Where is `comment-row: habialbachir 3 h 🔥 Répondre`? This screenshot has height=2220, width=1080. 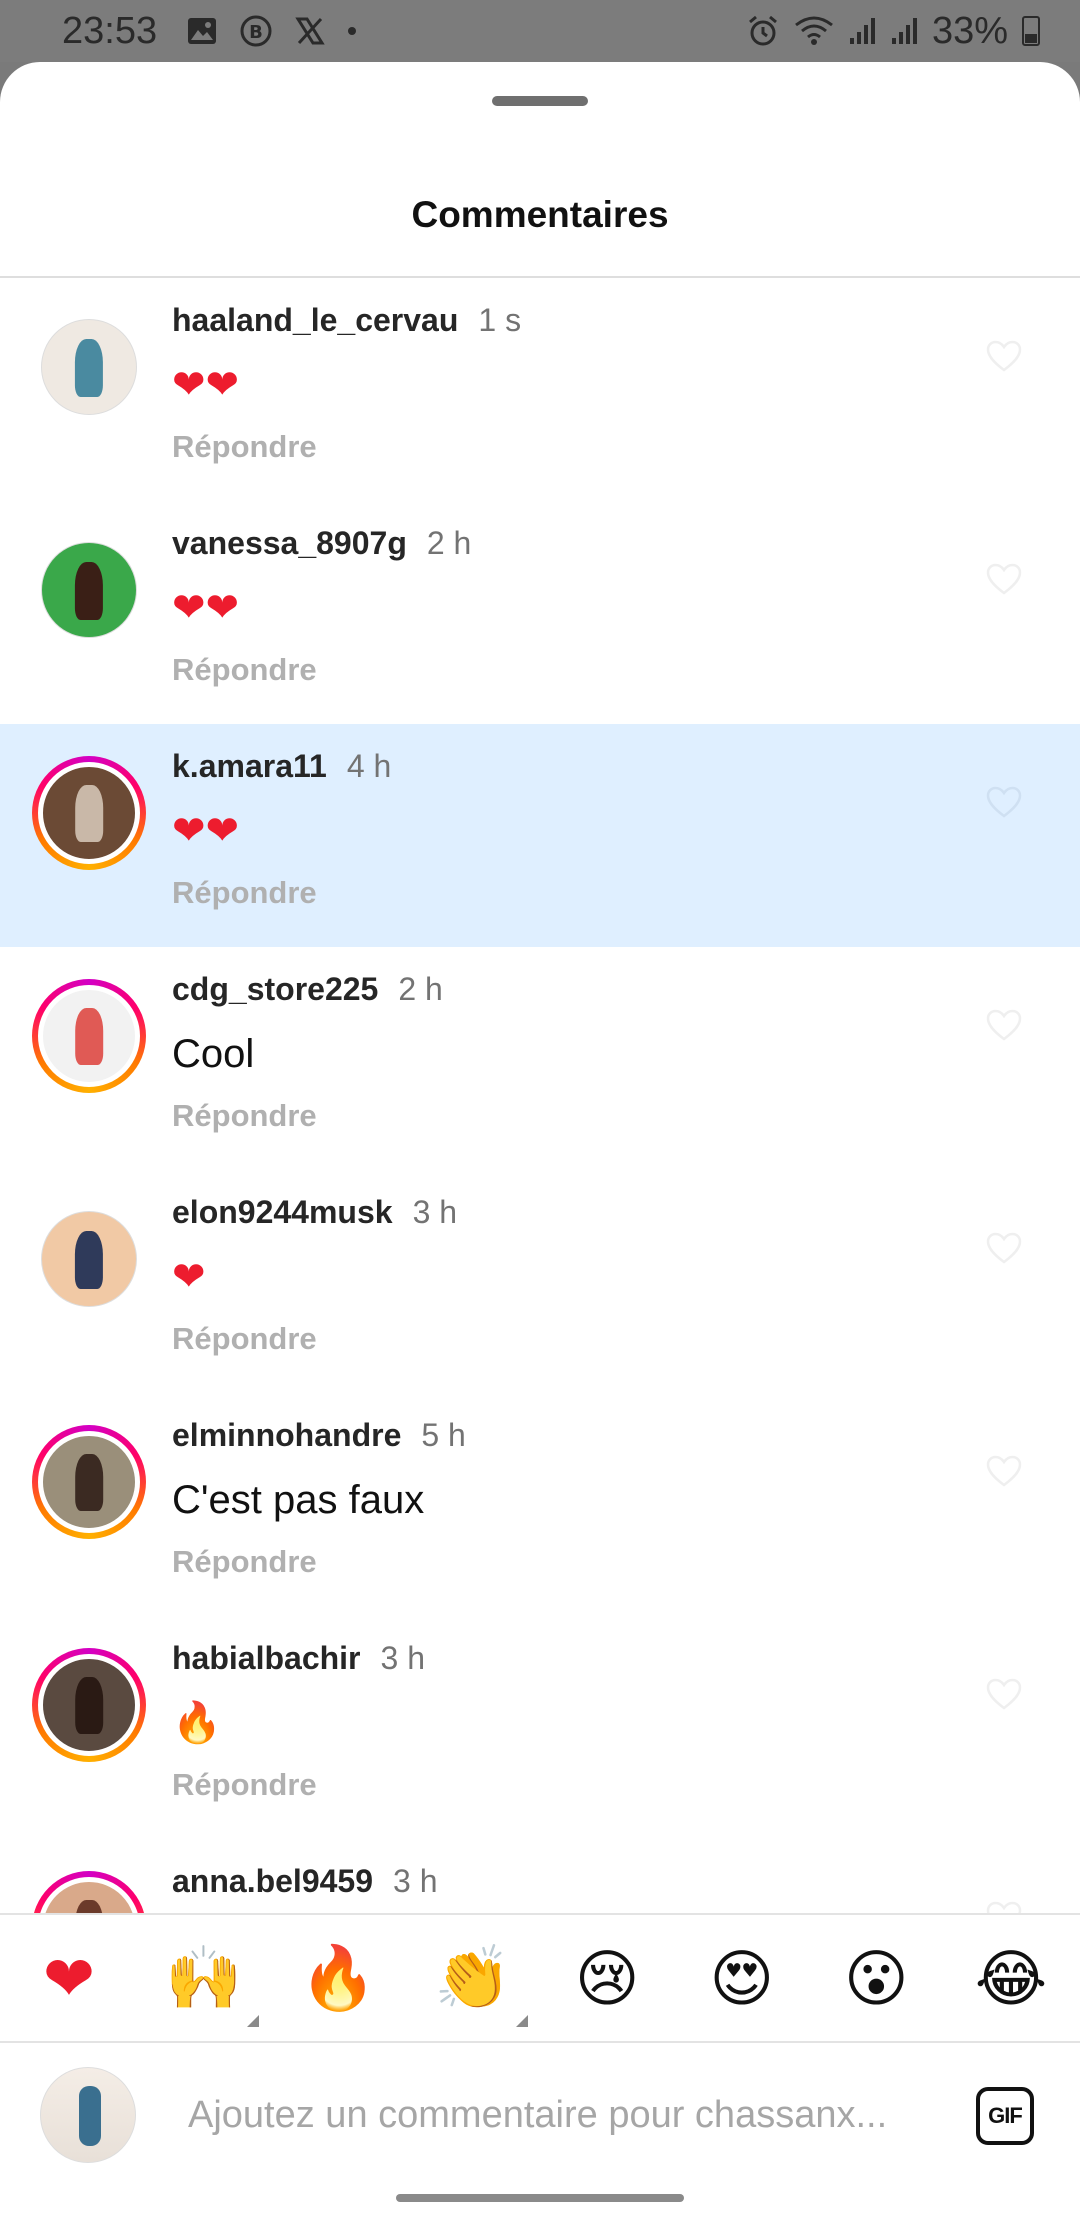
comment-row: habialbachir 3 h 🔥 Répondre is located at coordinates (540, 1727).